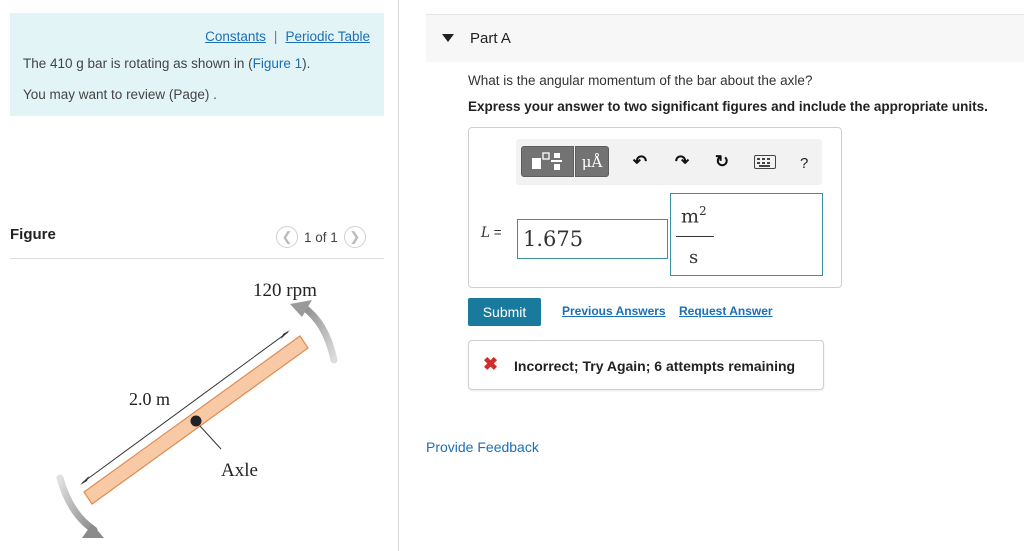 Image resolution: width=1024 pixels, height=551 pixels. Describe the element at coordinates (614, 311) in the screenshot. I see `previous-answers-link: Previous Answers` at that location.